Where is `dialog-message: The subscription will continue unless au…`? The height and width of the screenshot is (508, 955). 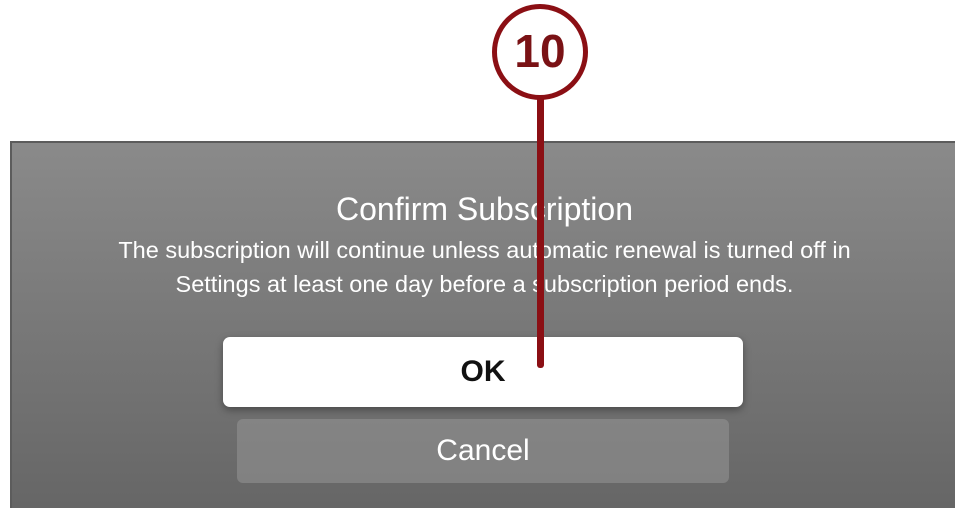 dialog-message: The subscription will continue unless au… is located at coordinates (483, 267).